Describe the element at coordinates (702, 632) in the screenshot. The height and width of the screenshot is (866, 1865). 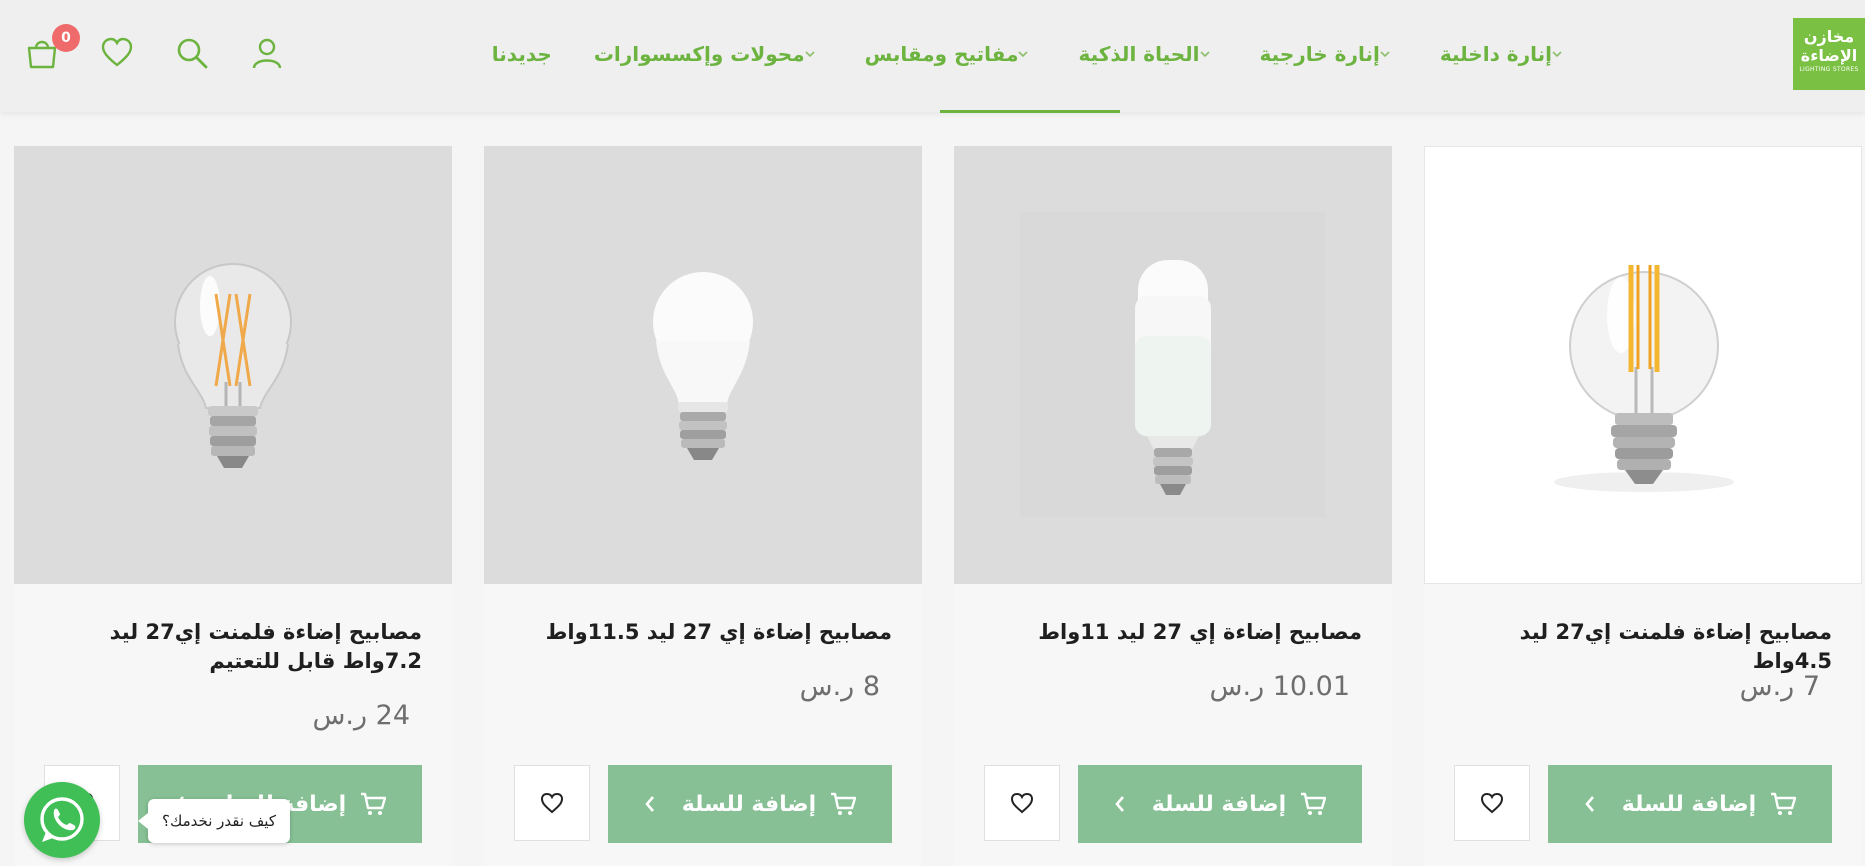
I see `product-title: مصابيح إضاءة إي 27 ليد 11.5واط` at that location.